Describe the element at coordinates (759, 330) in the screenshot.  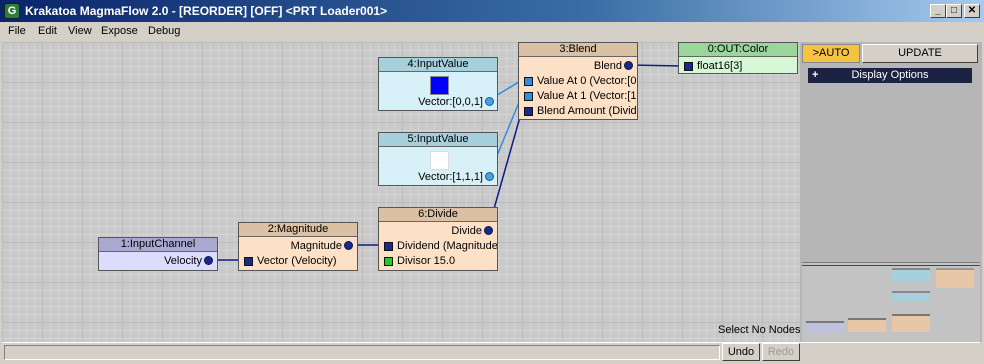
I see `selection-status: Select No Nodes` at that location.